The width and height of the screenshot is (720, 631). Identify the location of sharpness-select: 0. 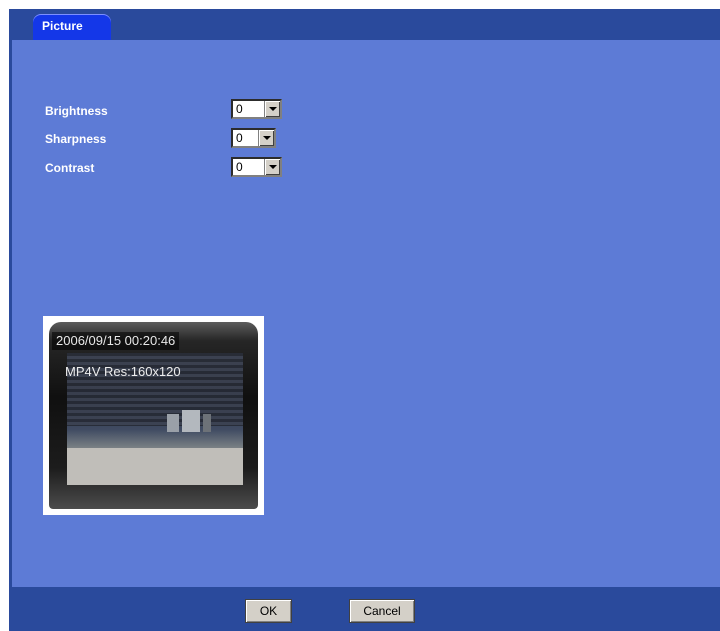
(253, 138).